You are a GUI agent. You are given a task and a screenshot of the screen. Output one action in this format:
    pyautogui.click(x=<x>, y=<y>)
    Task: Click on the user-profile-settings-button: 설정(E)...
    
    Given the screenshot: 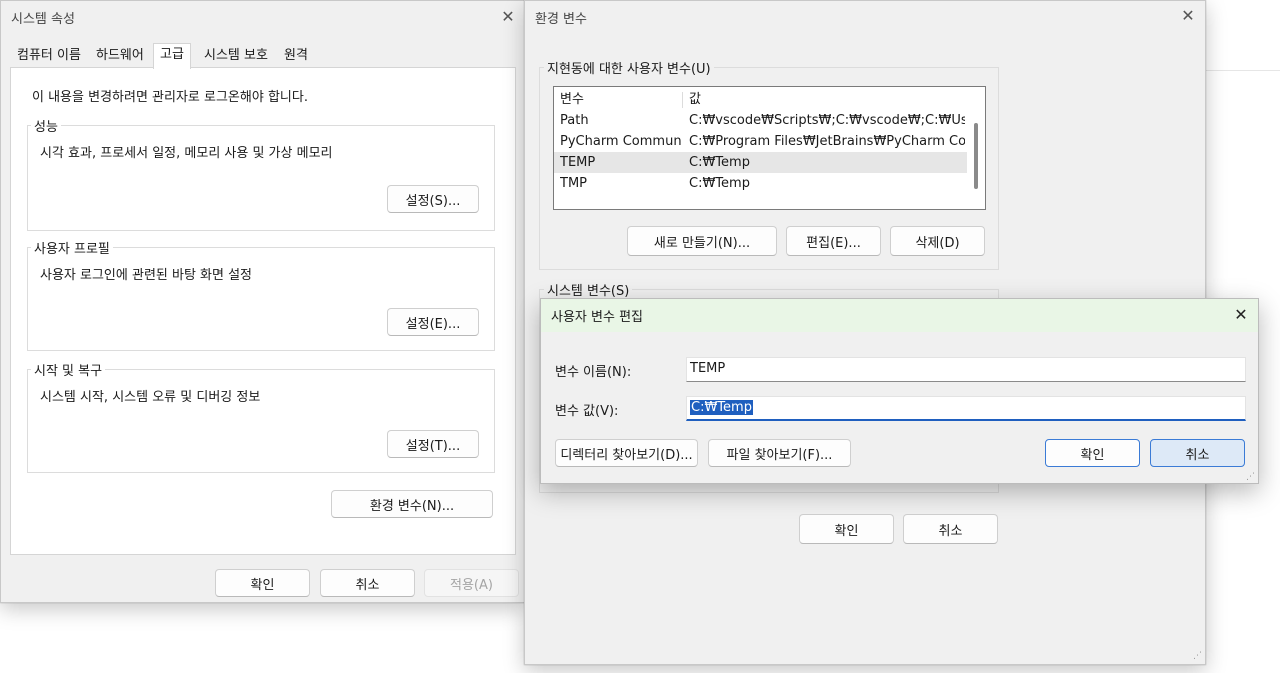 What is the action you would take?
    pyautogui.click(x=433, y=322)
    